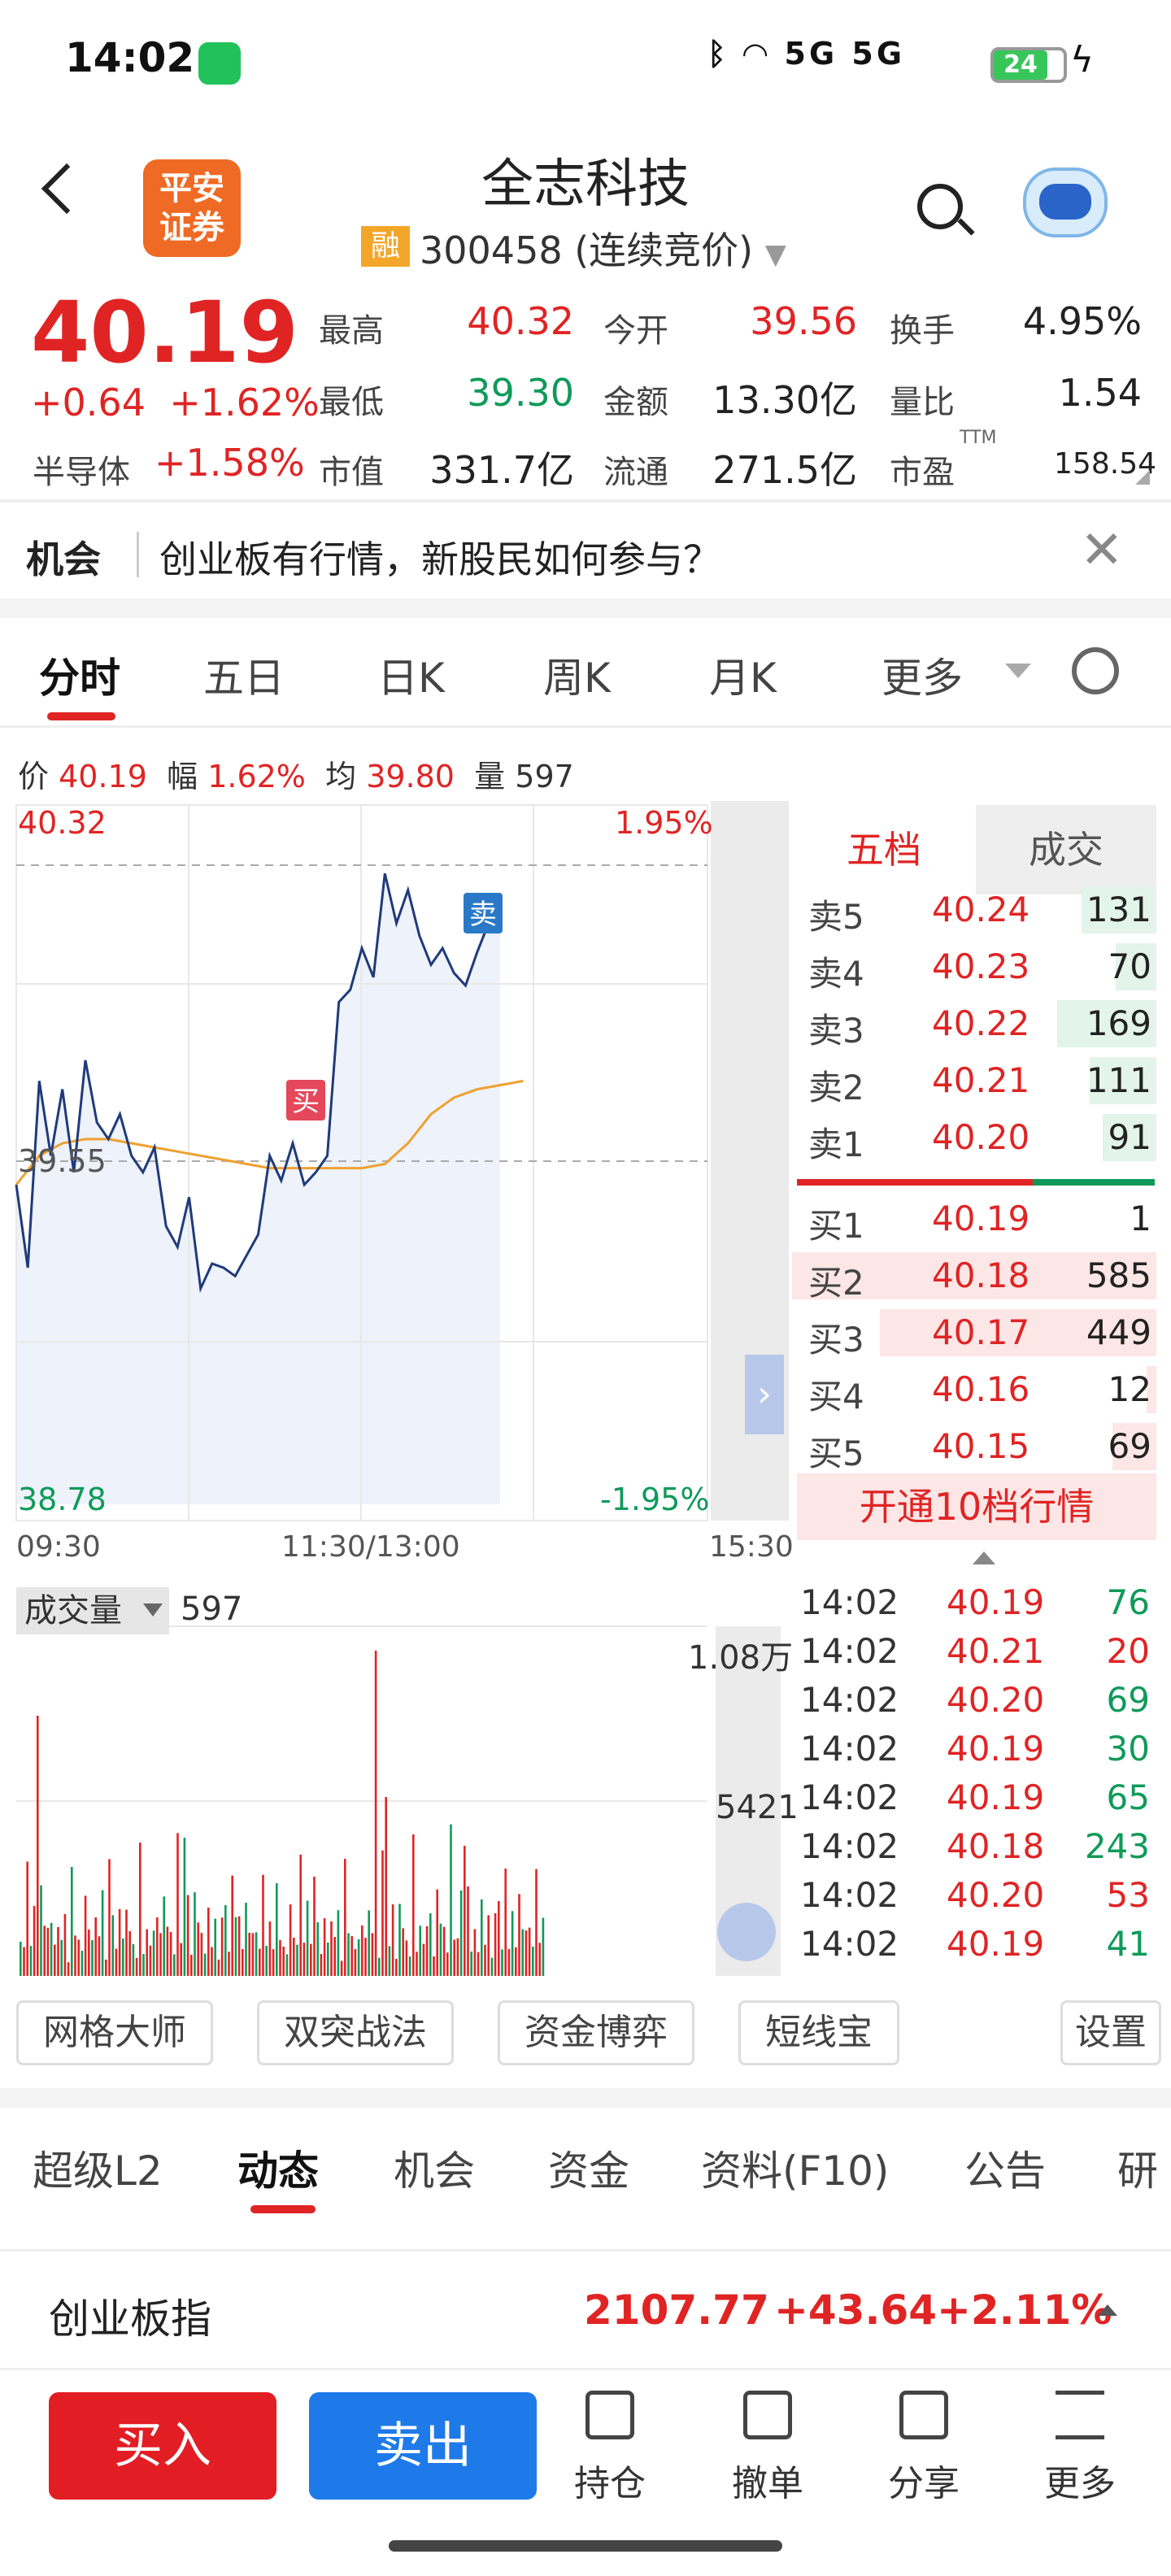  Describe the element at coordinates (244, 675) in the screenshot. I see `tab-five-day: 五日` at that location.